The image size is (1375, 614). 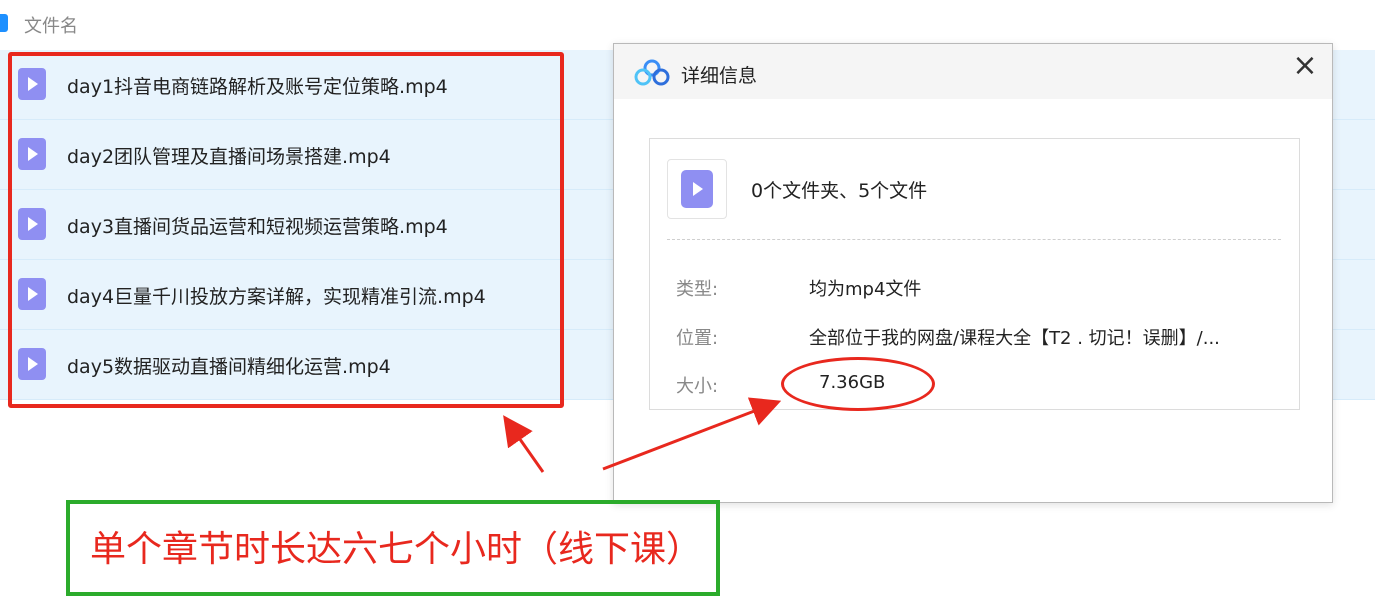 What do you see at coordinates (974, 239) in the screenshot?
I see `divider` at bounding box center [974, 239].